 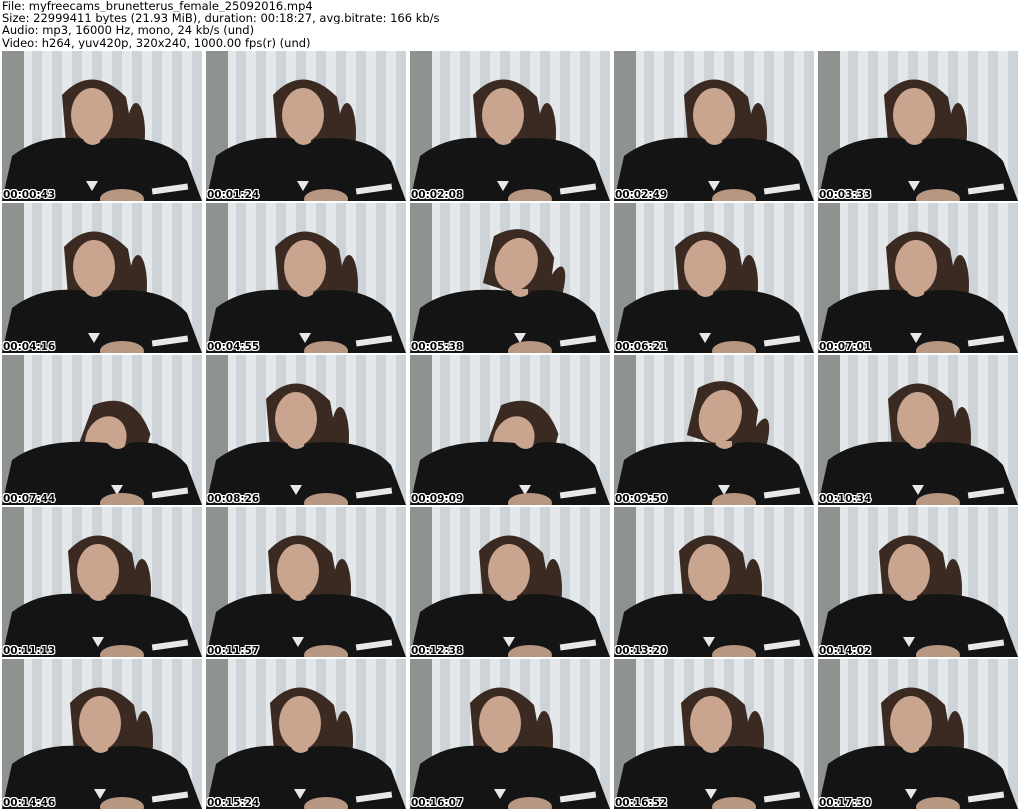 What do you see at coordinates (845, 347) in the screenshot?
I see `thumbnail-timestamp: 00:07:01` at bounding box center [845, 347].